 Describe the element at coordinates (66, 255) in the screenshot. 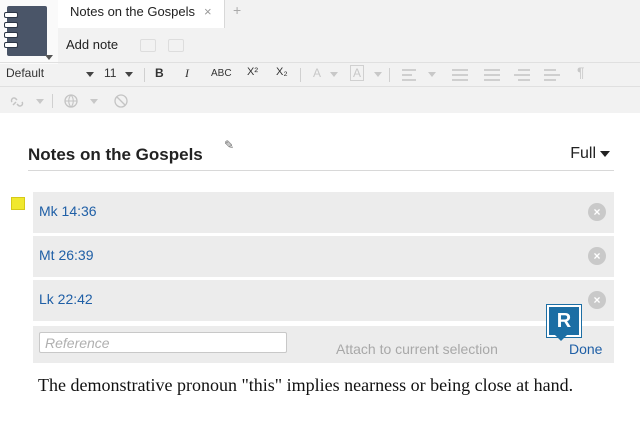

I see `reference-link: Mt 26:39` at that location.